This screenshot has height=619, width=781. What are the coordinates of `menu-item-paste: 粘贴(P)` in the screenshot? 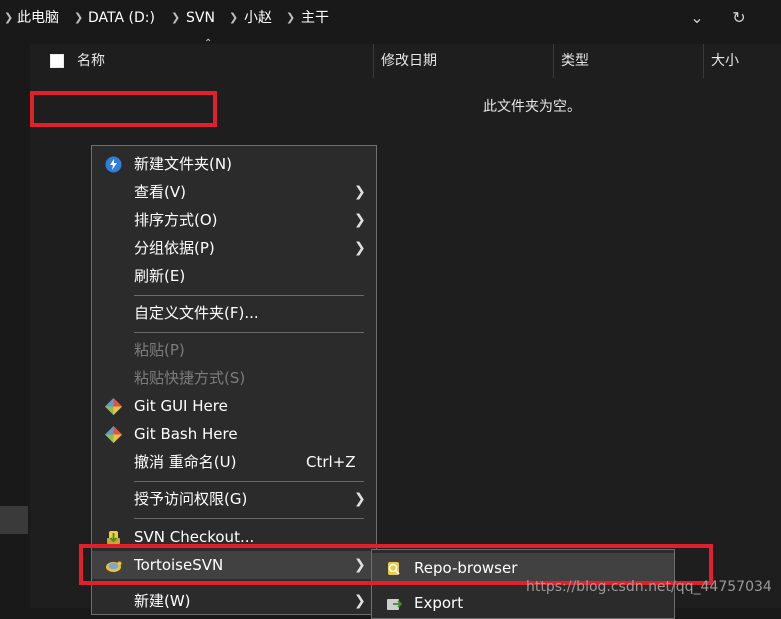 It's located at (234, 350).